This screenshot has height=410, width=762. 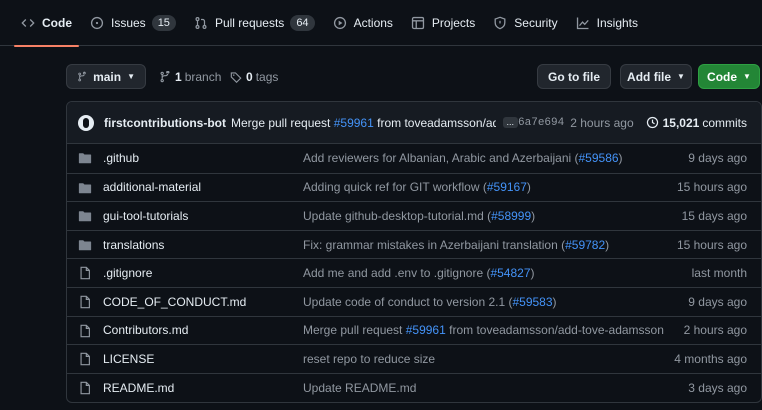 I want to click on commit-message-text: Update code of conduct to version 2.1 (, so click(x=408, y=301).